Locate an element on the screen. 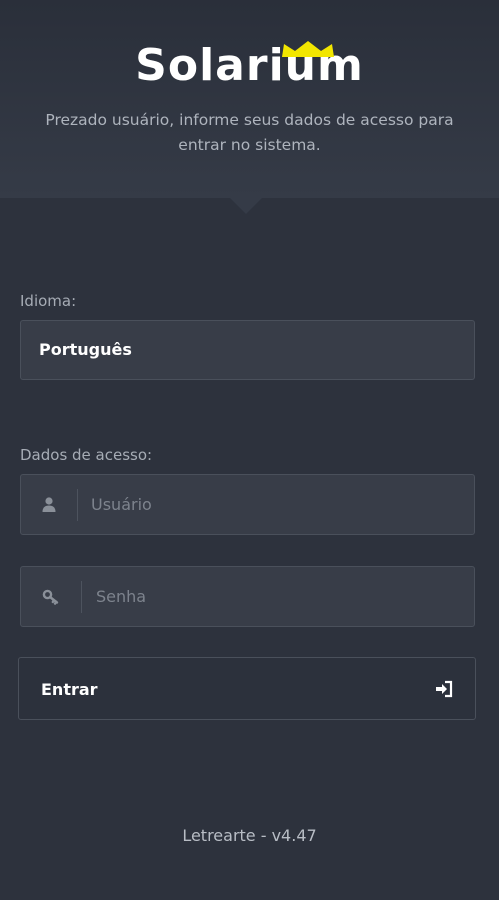 The image size is (499, 900). password-divider is located at coordinates (81, 597).